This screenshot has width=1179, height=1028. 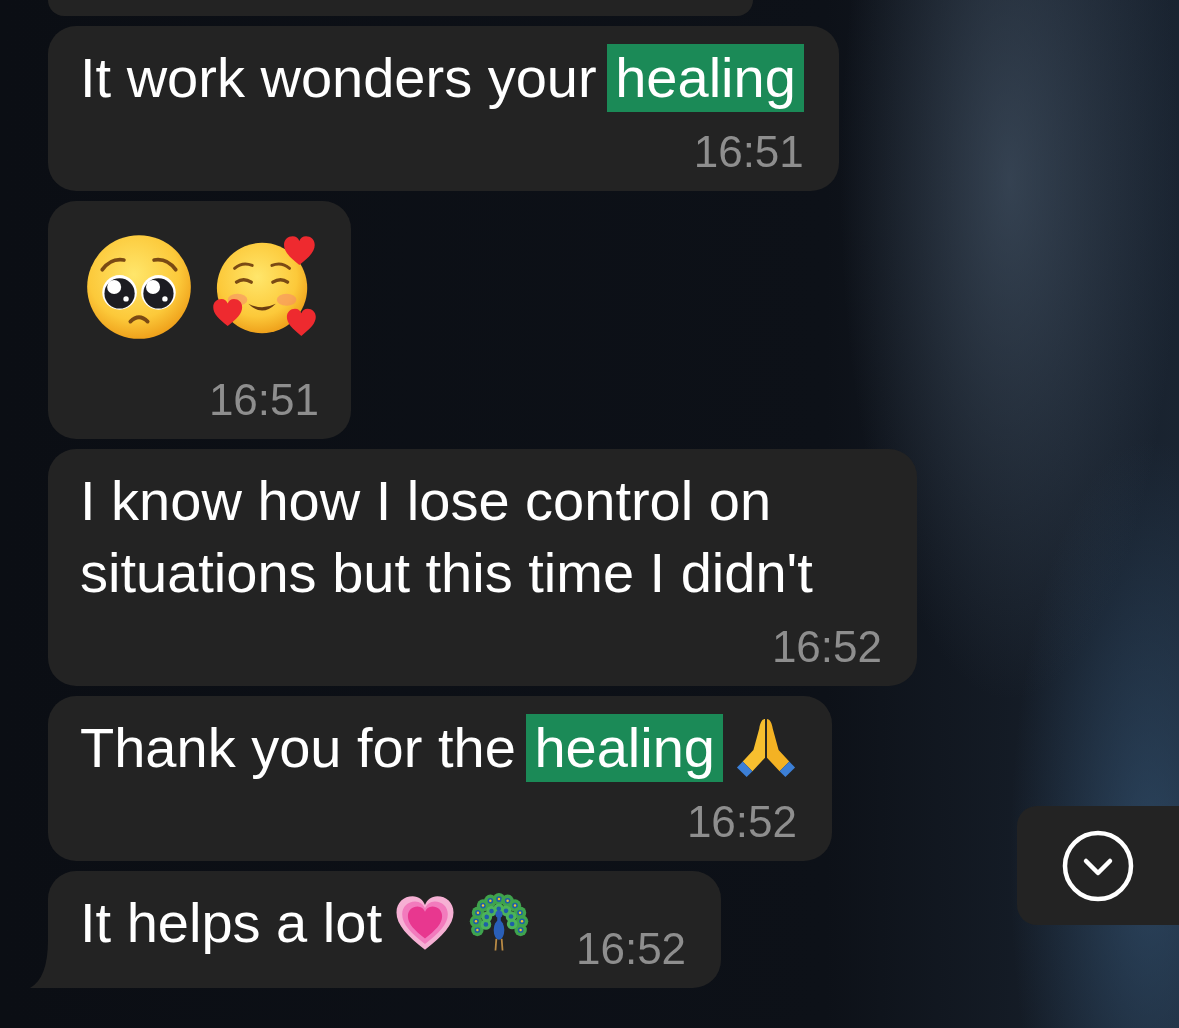 I want to click on chevron-down-circle-icon, so click(x=1098, y=865).